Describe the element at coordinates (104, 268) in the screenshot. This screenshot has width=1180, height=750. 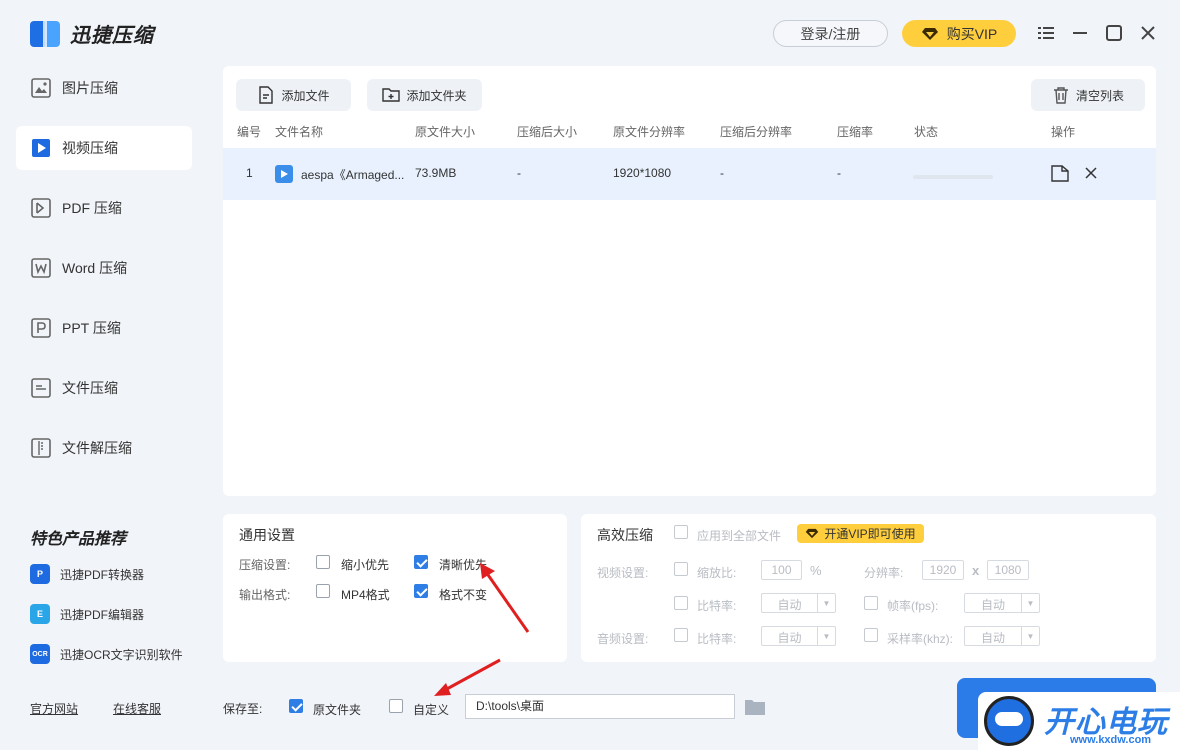
I see `sidebar-item-word: Word 压缩` at that location.